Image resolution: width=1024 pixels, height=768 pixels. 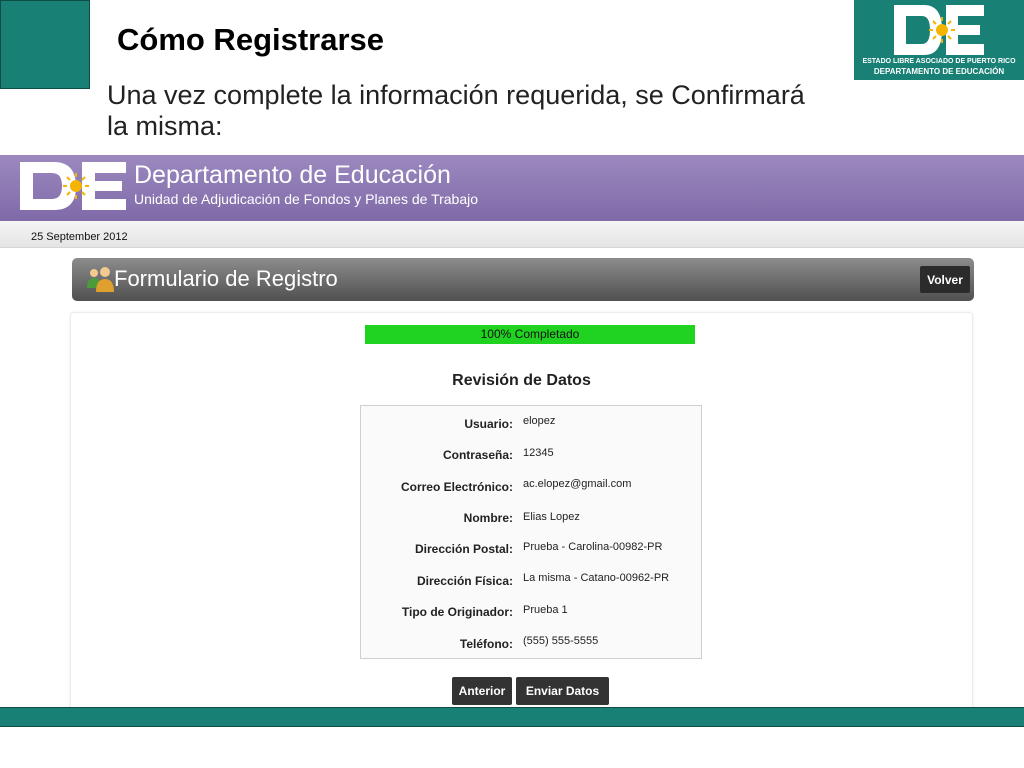 What do you see at coordinates (488, 518) in the screenshot?
I see `field-label: Nombre:` at bounding box center [488, 518].